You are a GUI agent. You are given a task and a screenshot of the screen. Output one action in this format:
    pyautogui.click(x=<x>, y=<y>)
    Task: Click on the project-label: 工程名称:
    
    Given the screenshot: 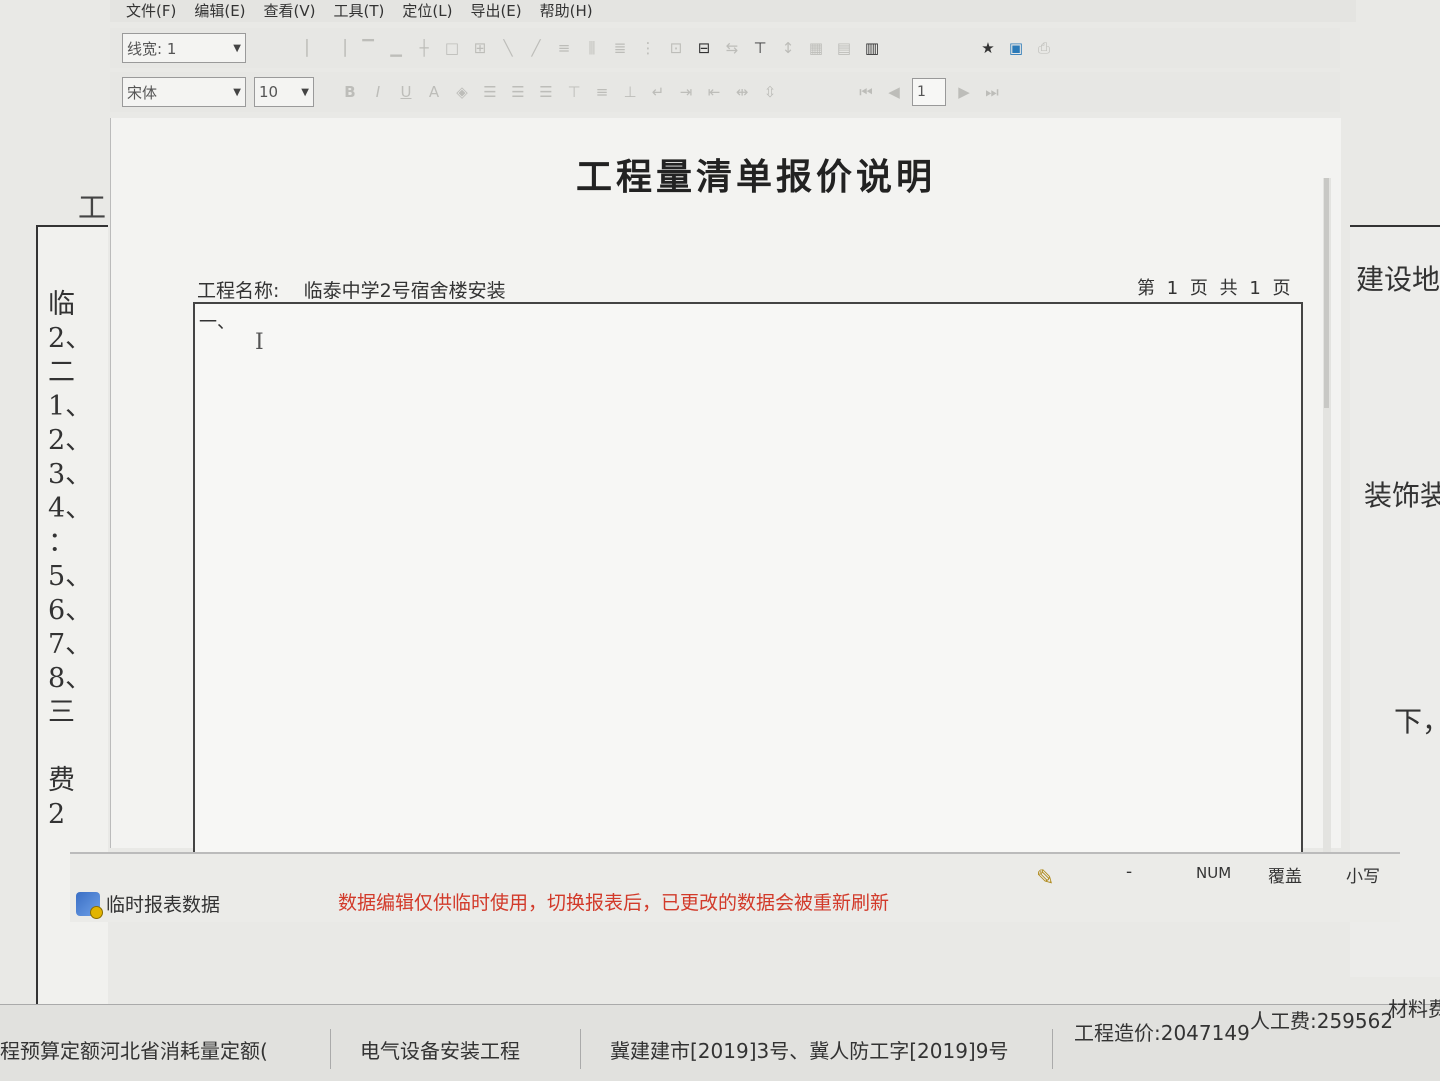 What is the action you would take?
    pyautogui.click(x=238, y=291)
    